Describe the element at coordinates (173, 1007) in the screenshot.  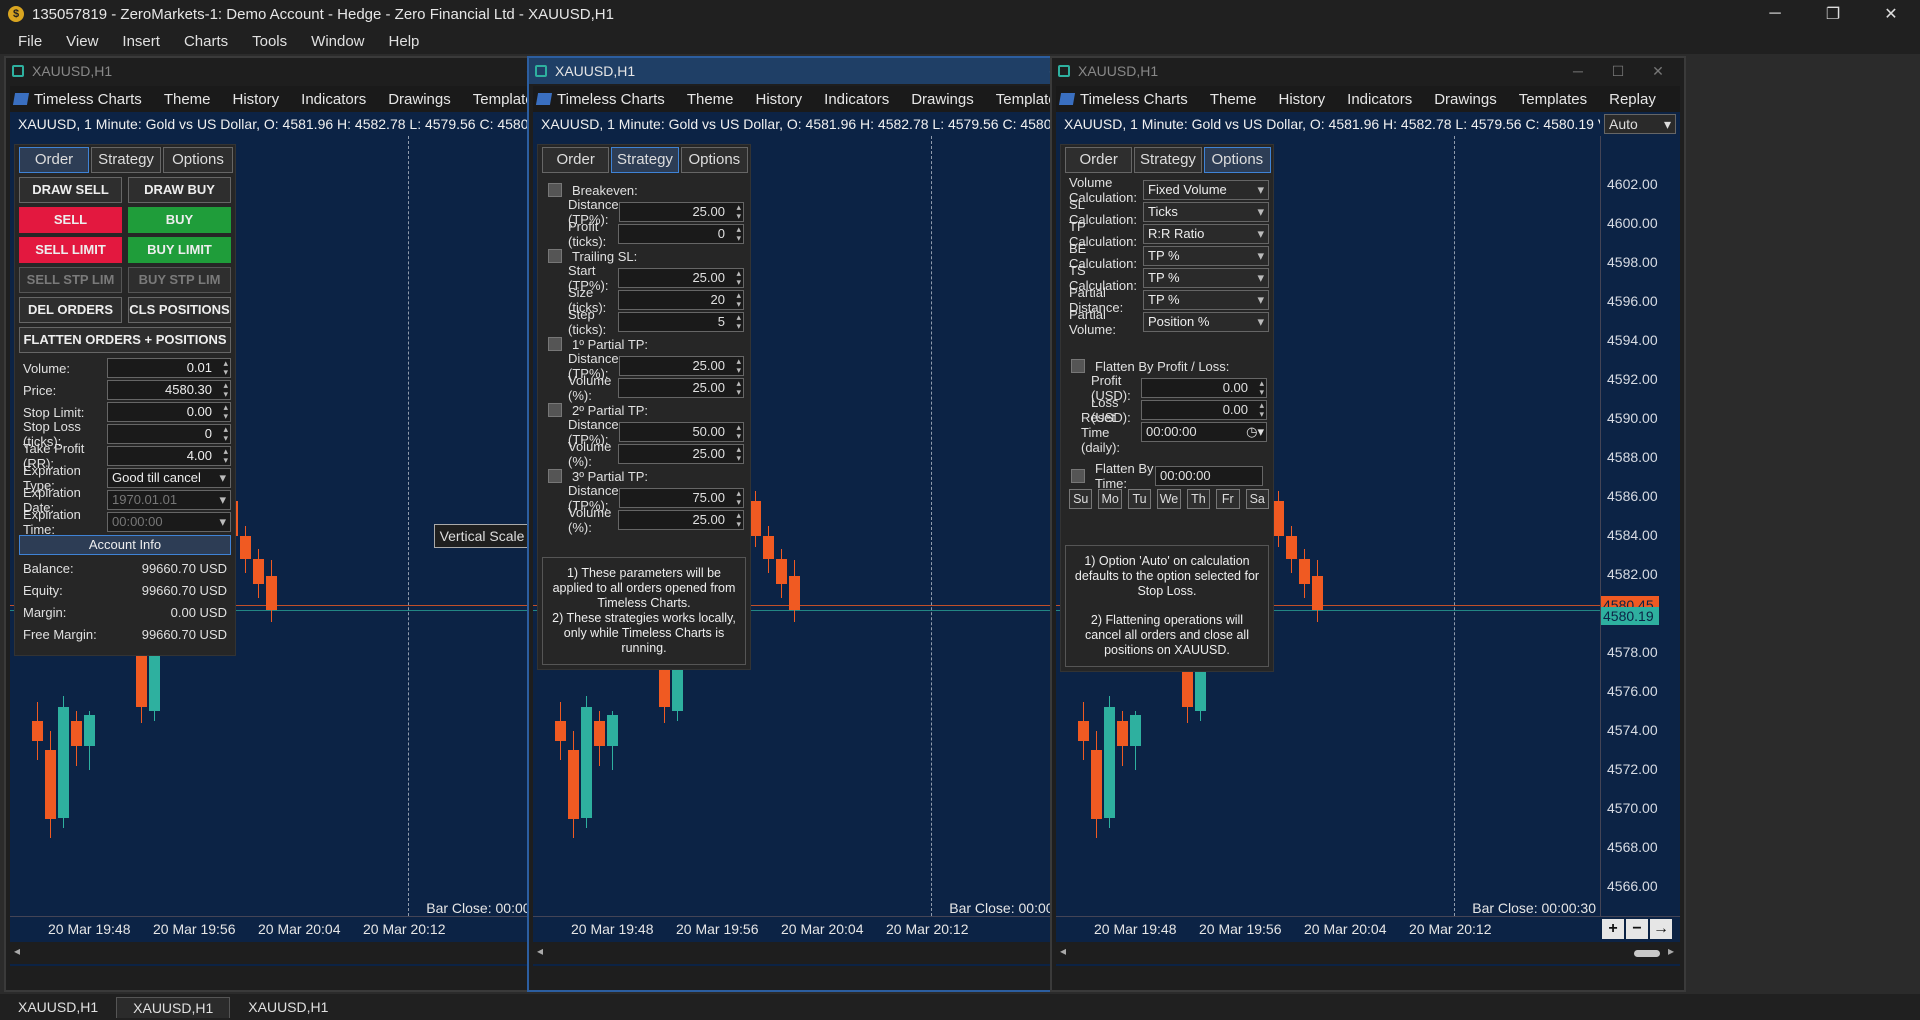
I see `chart-tab-active: XAUUSD,H1` at that location.